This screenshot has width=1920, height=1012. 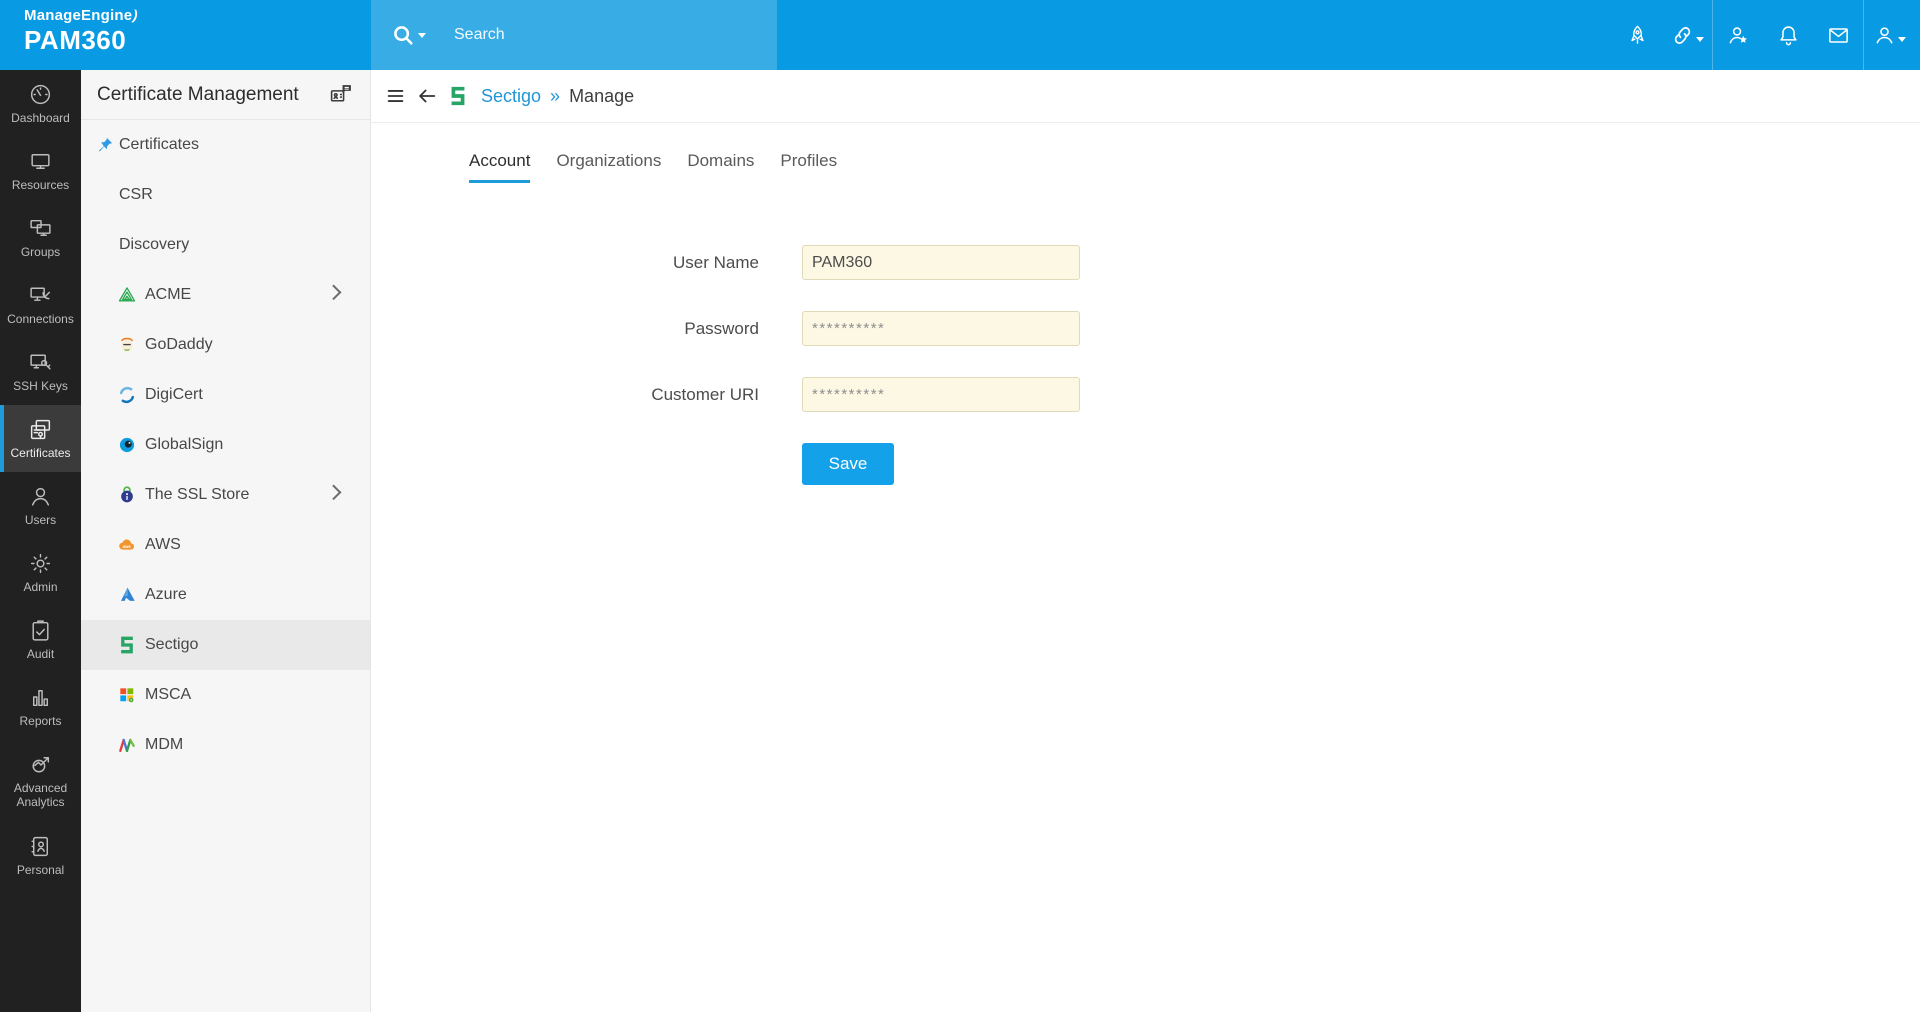 What do you see at coordinates (40, 720) in the screenshot?
I see `sidebar-item-label: Reports` at bounding box center [40, 720].